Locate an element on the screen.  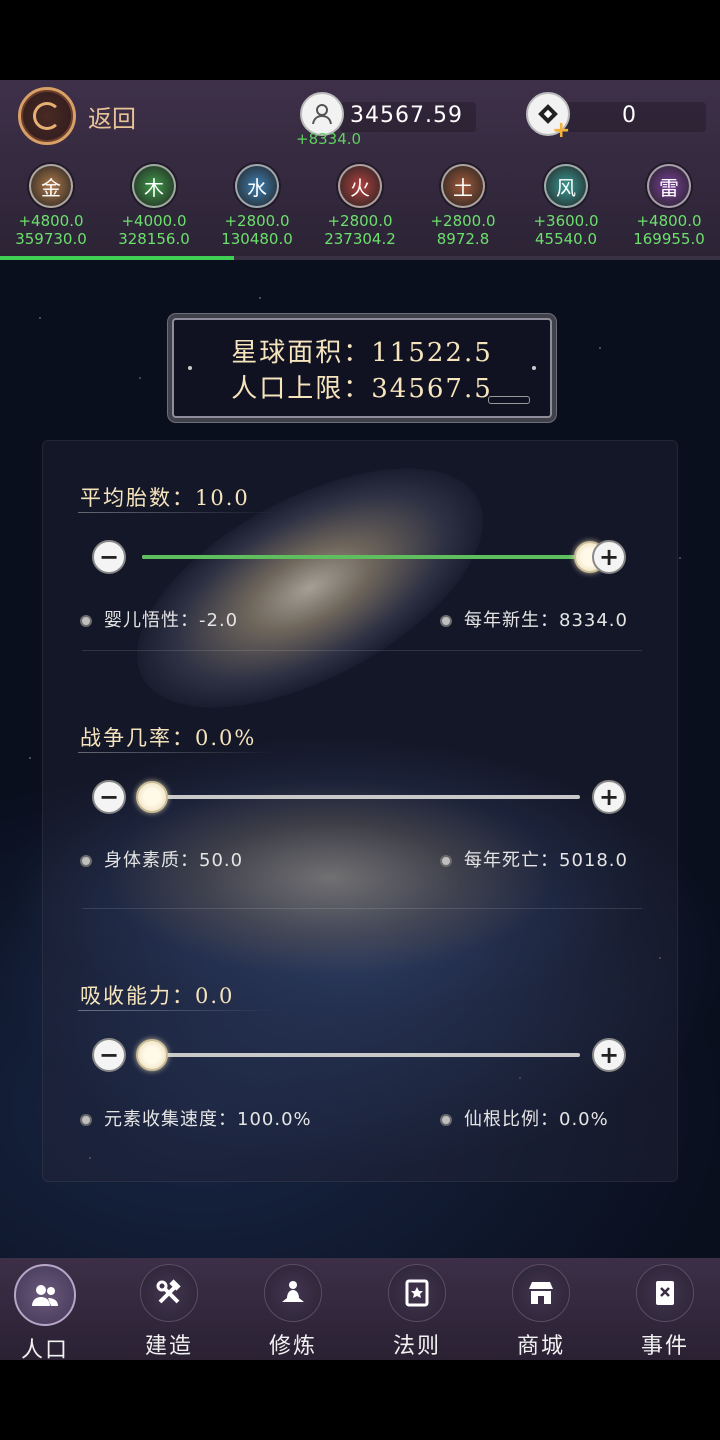
nav-tab: 商城 is located at coordinates (541, 1312).